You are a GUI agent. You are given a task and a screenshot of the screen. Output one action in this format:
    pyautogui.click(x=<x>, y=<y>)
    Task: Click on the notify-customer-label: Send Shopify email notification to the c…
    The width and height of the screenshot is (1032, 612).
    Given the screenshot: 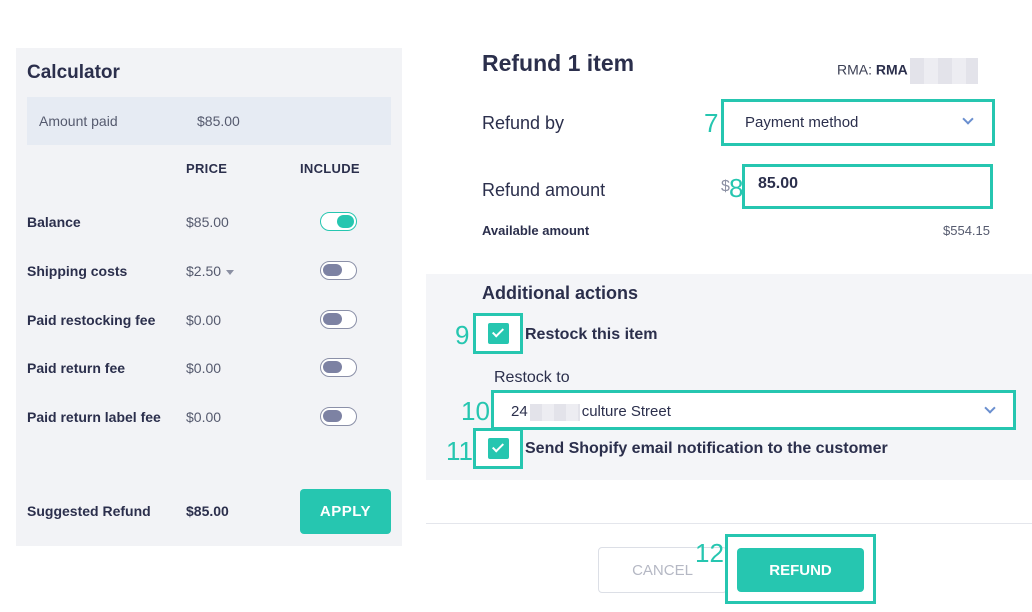 What is the action you would take?
    pyautogui.click(x=706, y=448)
    